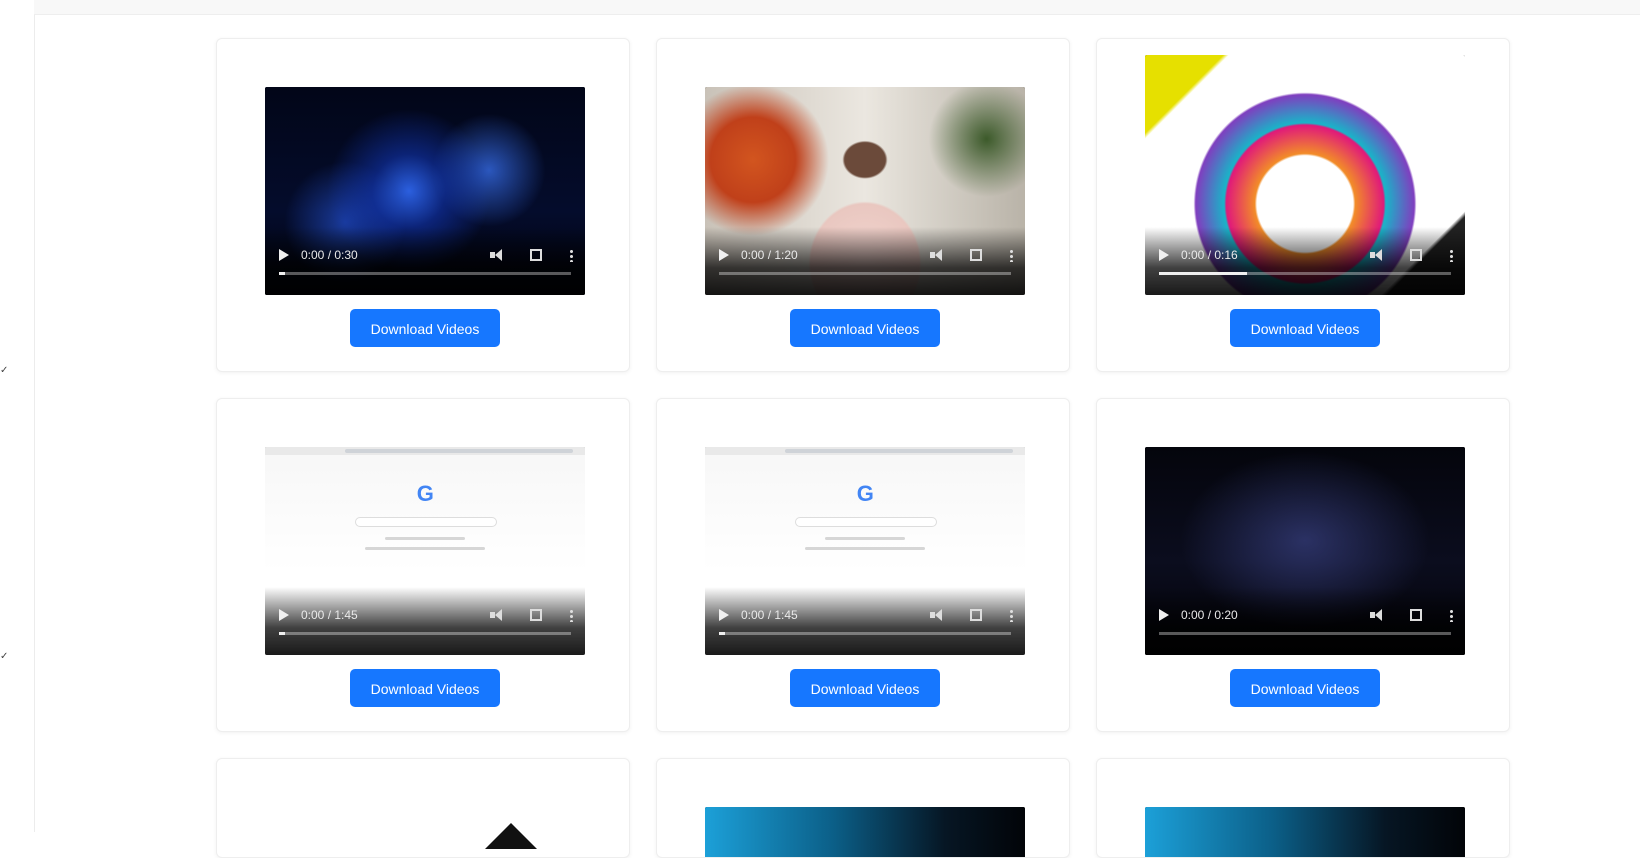 The width and height of the screenshot is (1640, 858). Describe the element at coordinates (769, 255) in the screenshot. I see `video-time: 0:00 / 1:20` at that location.